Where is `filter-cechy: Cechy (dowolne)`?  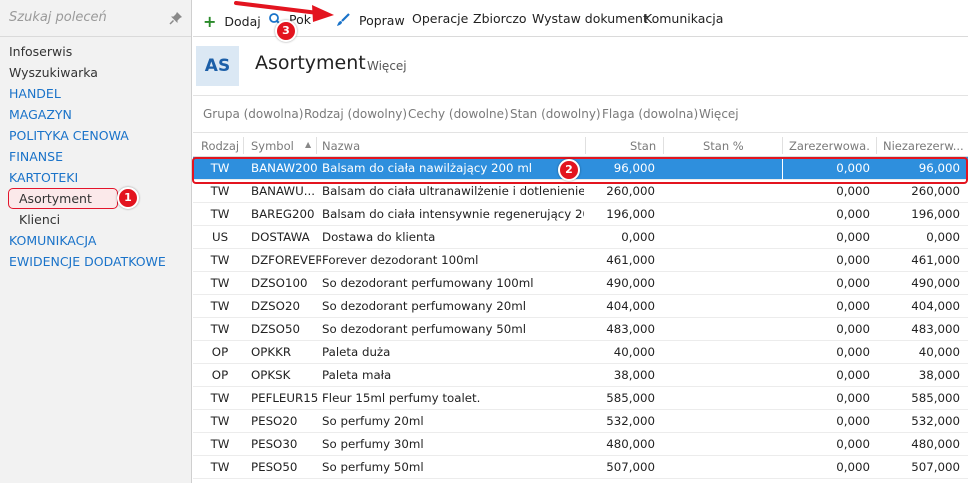 filter-cechy: Cechy (dowolne) is located at coordinates (458, 114).